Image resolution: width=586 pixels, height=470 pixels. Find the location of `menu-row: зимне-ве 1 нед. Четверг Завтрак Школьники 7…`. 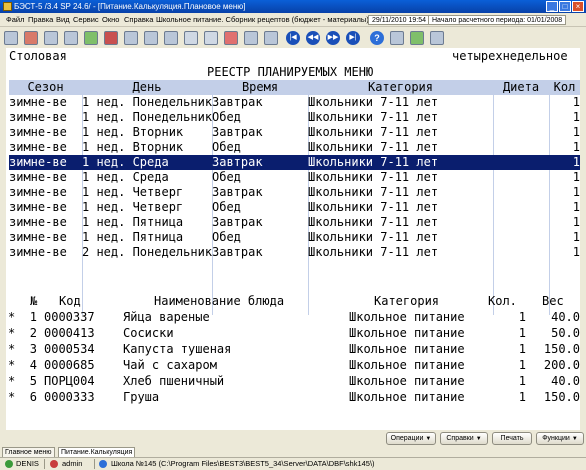

menu-row: зимне-ве 1 нед. Четверг Завтрак Школьники 7… is located at coordinates (294, 192).